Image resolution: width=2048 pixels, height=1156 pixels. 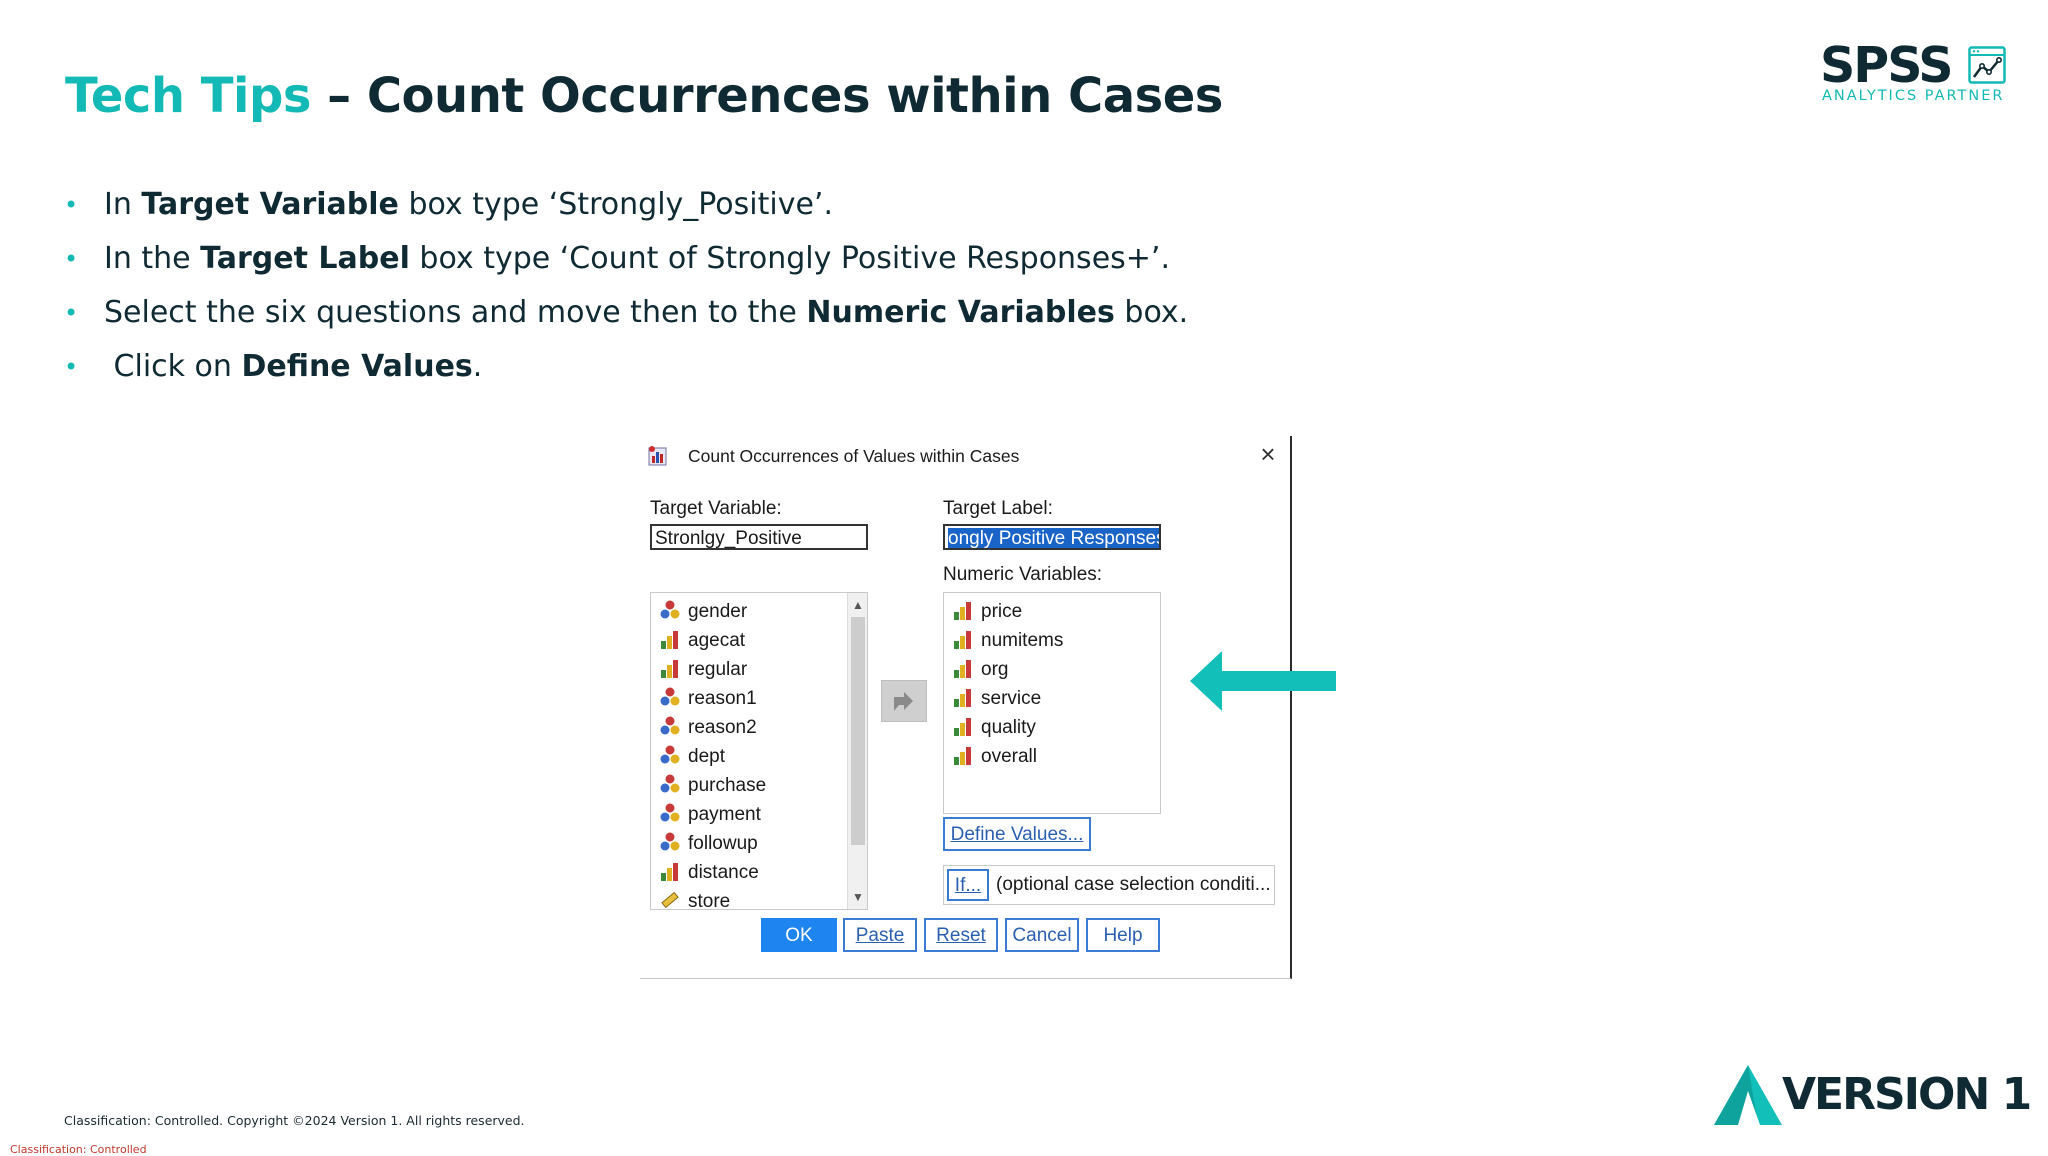 I want to click on help-button: Help, so click(x=1123, y=935).